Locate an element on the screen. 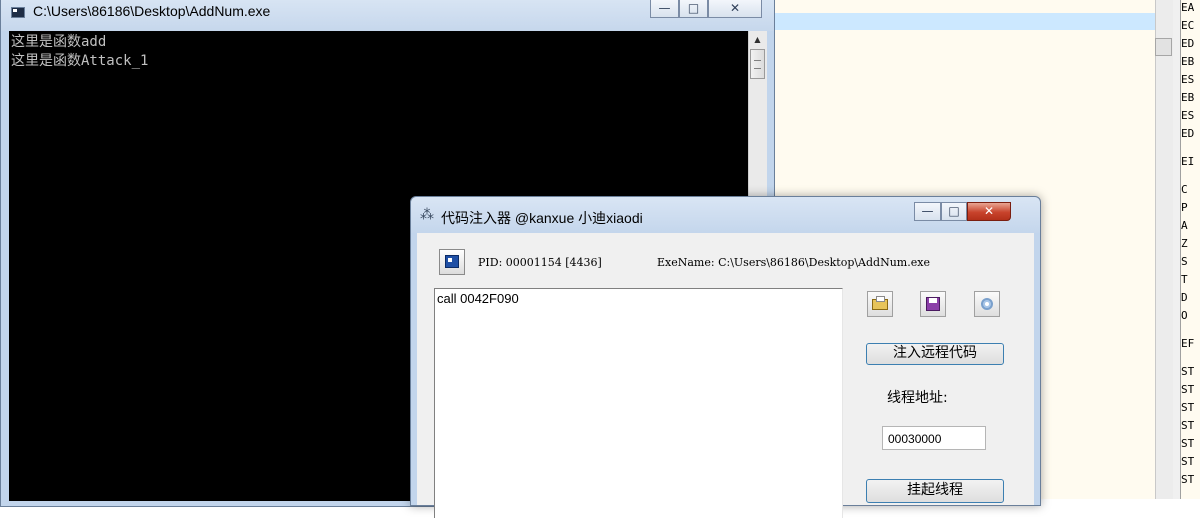 This screenshot has width=1200, height=518. flag-label: P is located at coordinates (1184, 207).